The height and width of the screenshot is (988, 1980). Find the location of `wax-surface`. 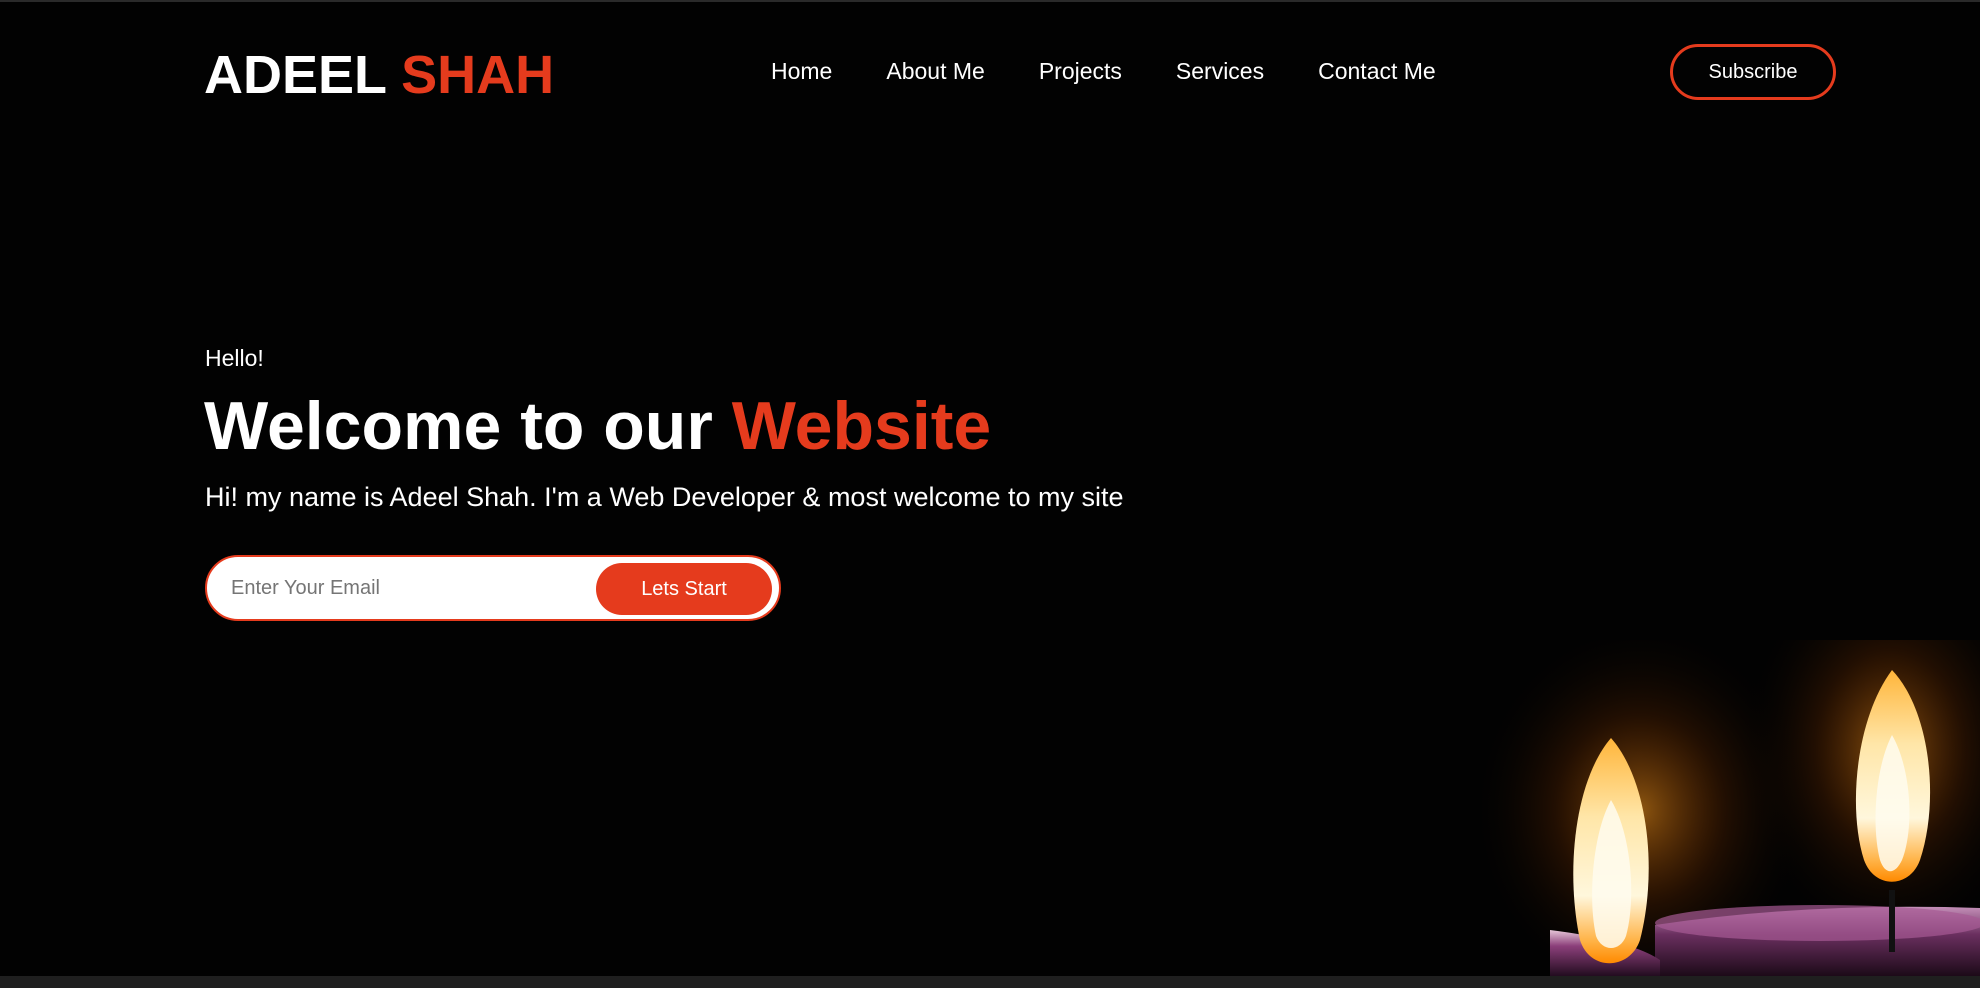

wax-surface is located at coordinates (1817, 923).